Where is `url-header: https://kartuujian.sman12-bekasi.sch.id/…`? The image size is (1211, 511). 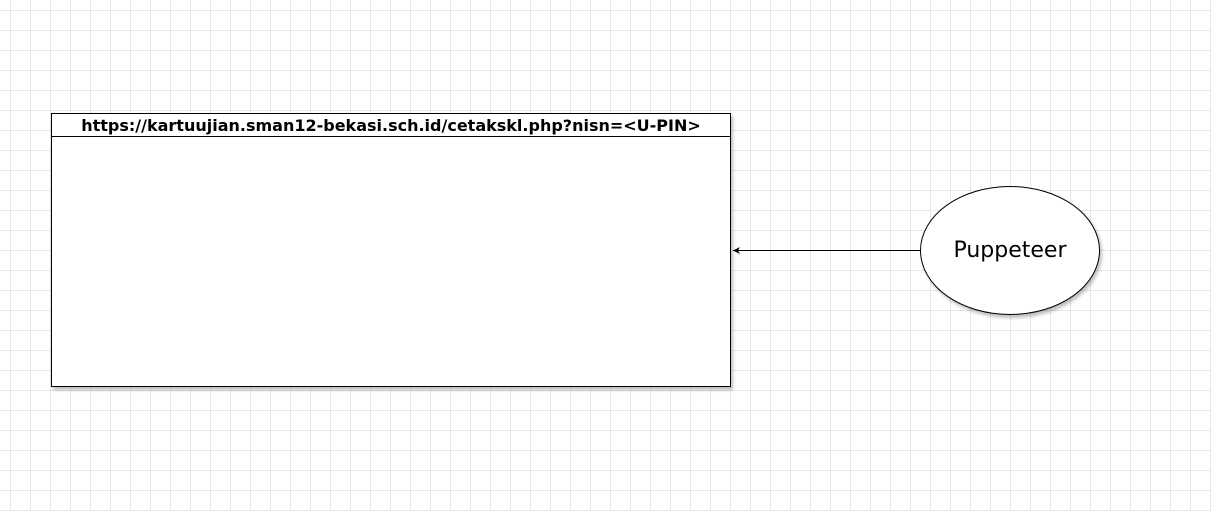
url-header: https://kartuujian.sman12-bekasi.sch.id/… is located at coordinates (391, 125).